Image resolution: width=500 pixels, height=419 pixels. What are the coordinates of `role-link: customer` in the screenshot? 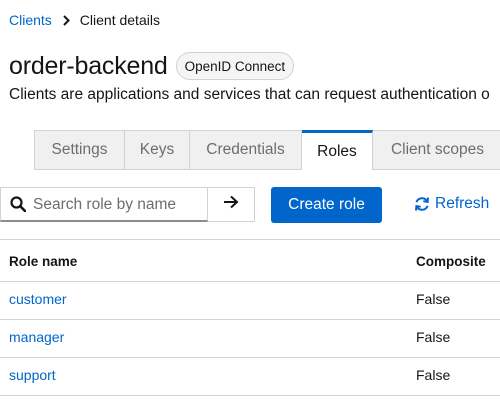 It's located at (38, 299).